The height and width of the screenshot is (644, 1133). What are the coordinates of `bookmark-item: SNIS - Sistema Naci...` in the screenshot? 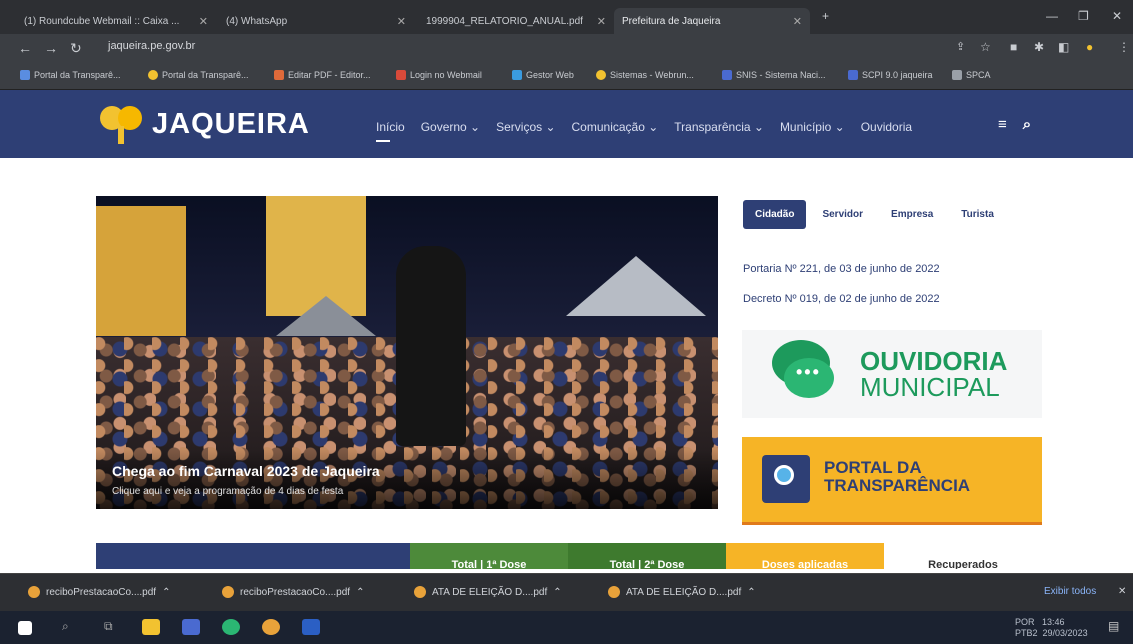 It's located at (774, 75).